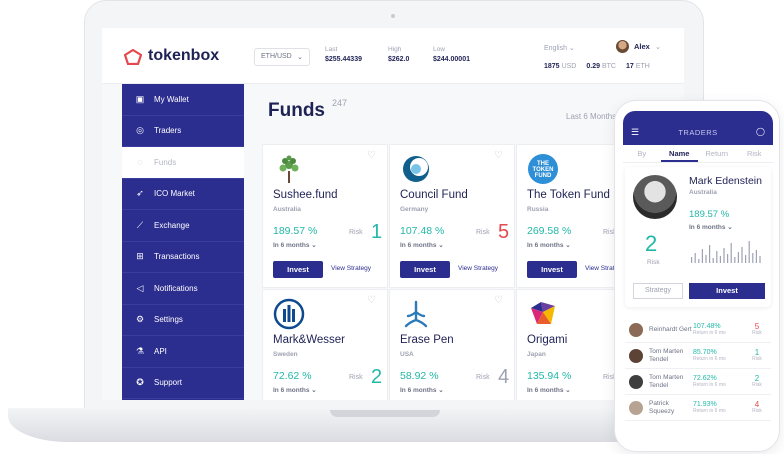 This screenshot has height=454, width=784. I want to click on stat-low: Low $244.00001, so click(451, 54).